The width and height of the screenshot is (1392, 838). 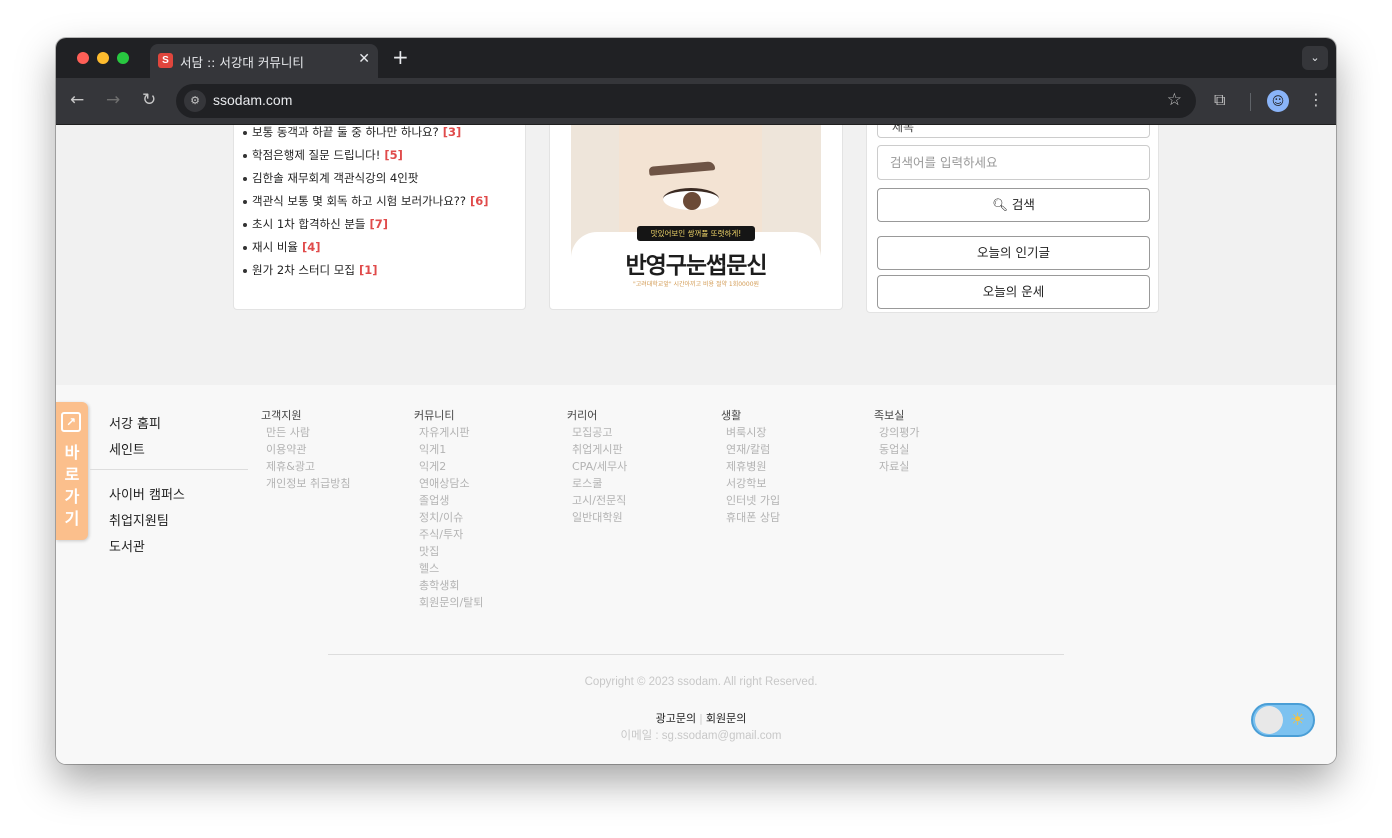 I want to click on external-link-icon: ↗, so click(x=71, y=422).